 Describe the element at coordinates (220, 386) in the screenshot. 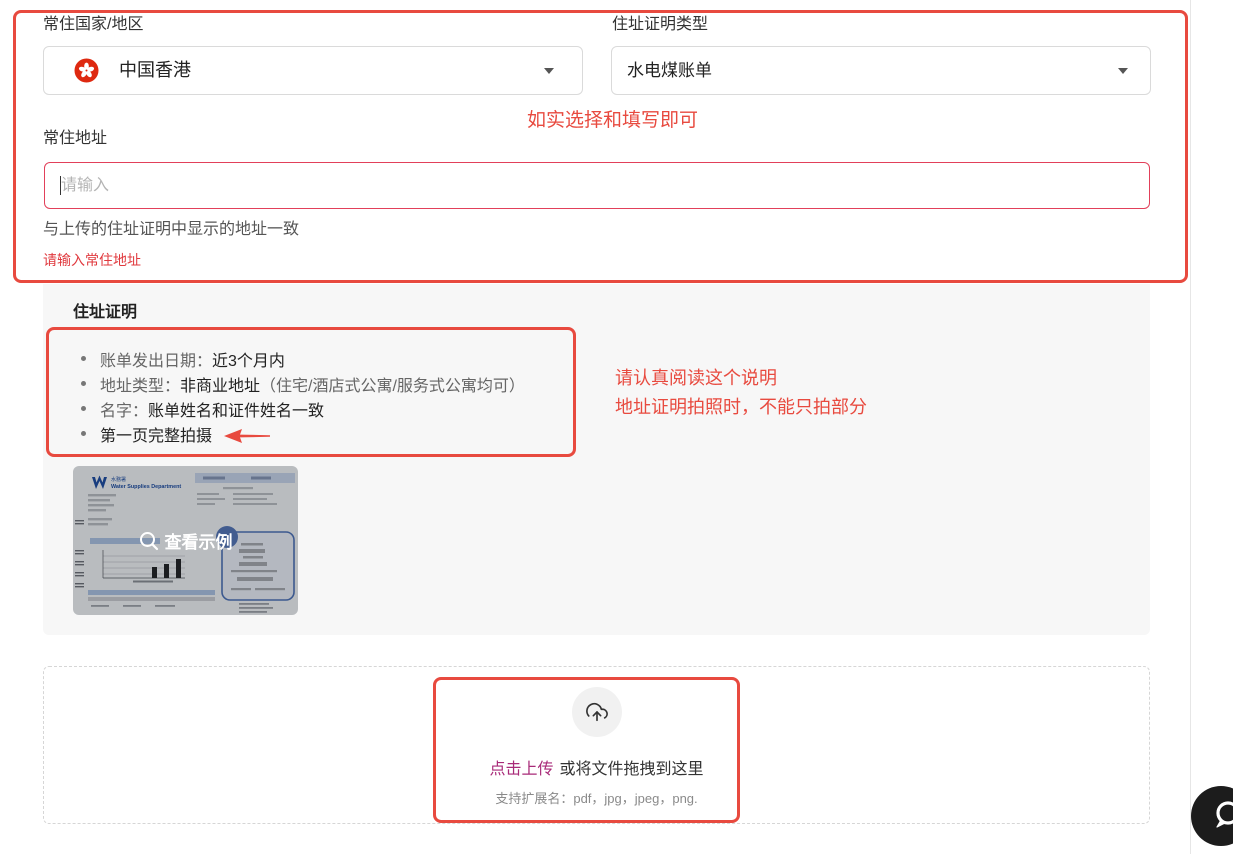

I see `requirement-value: 非商业地址` at that location.